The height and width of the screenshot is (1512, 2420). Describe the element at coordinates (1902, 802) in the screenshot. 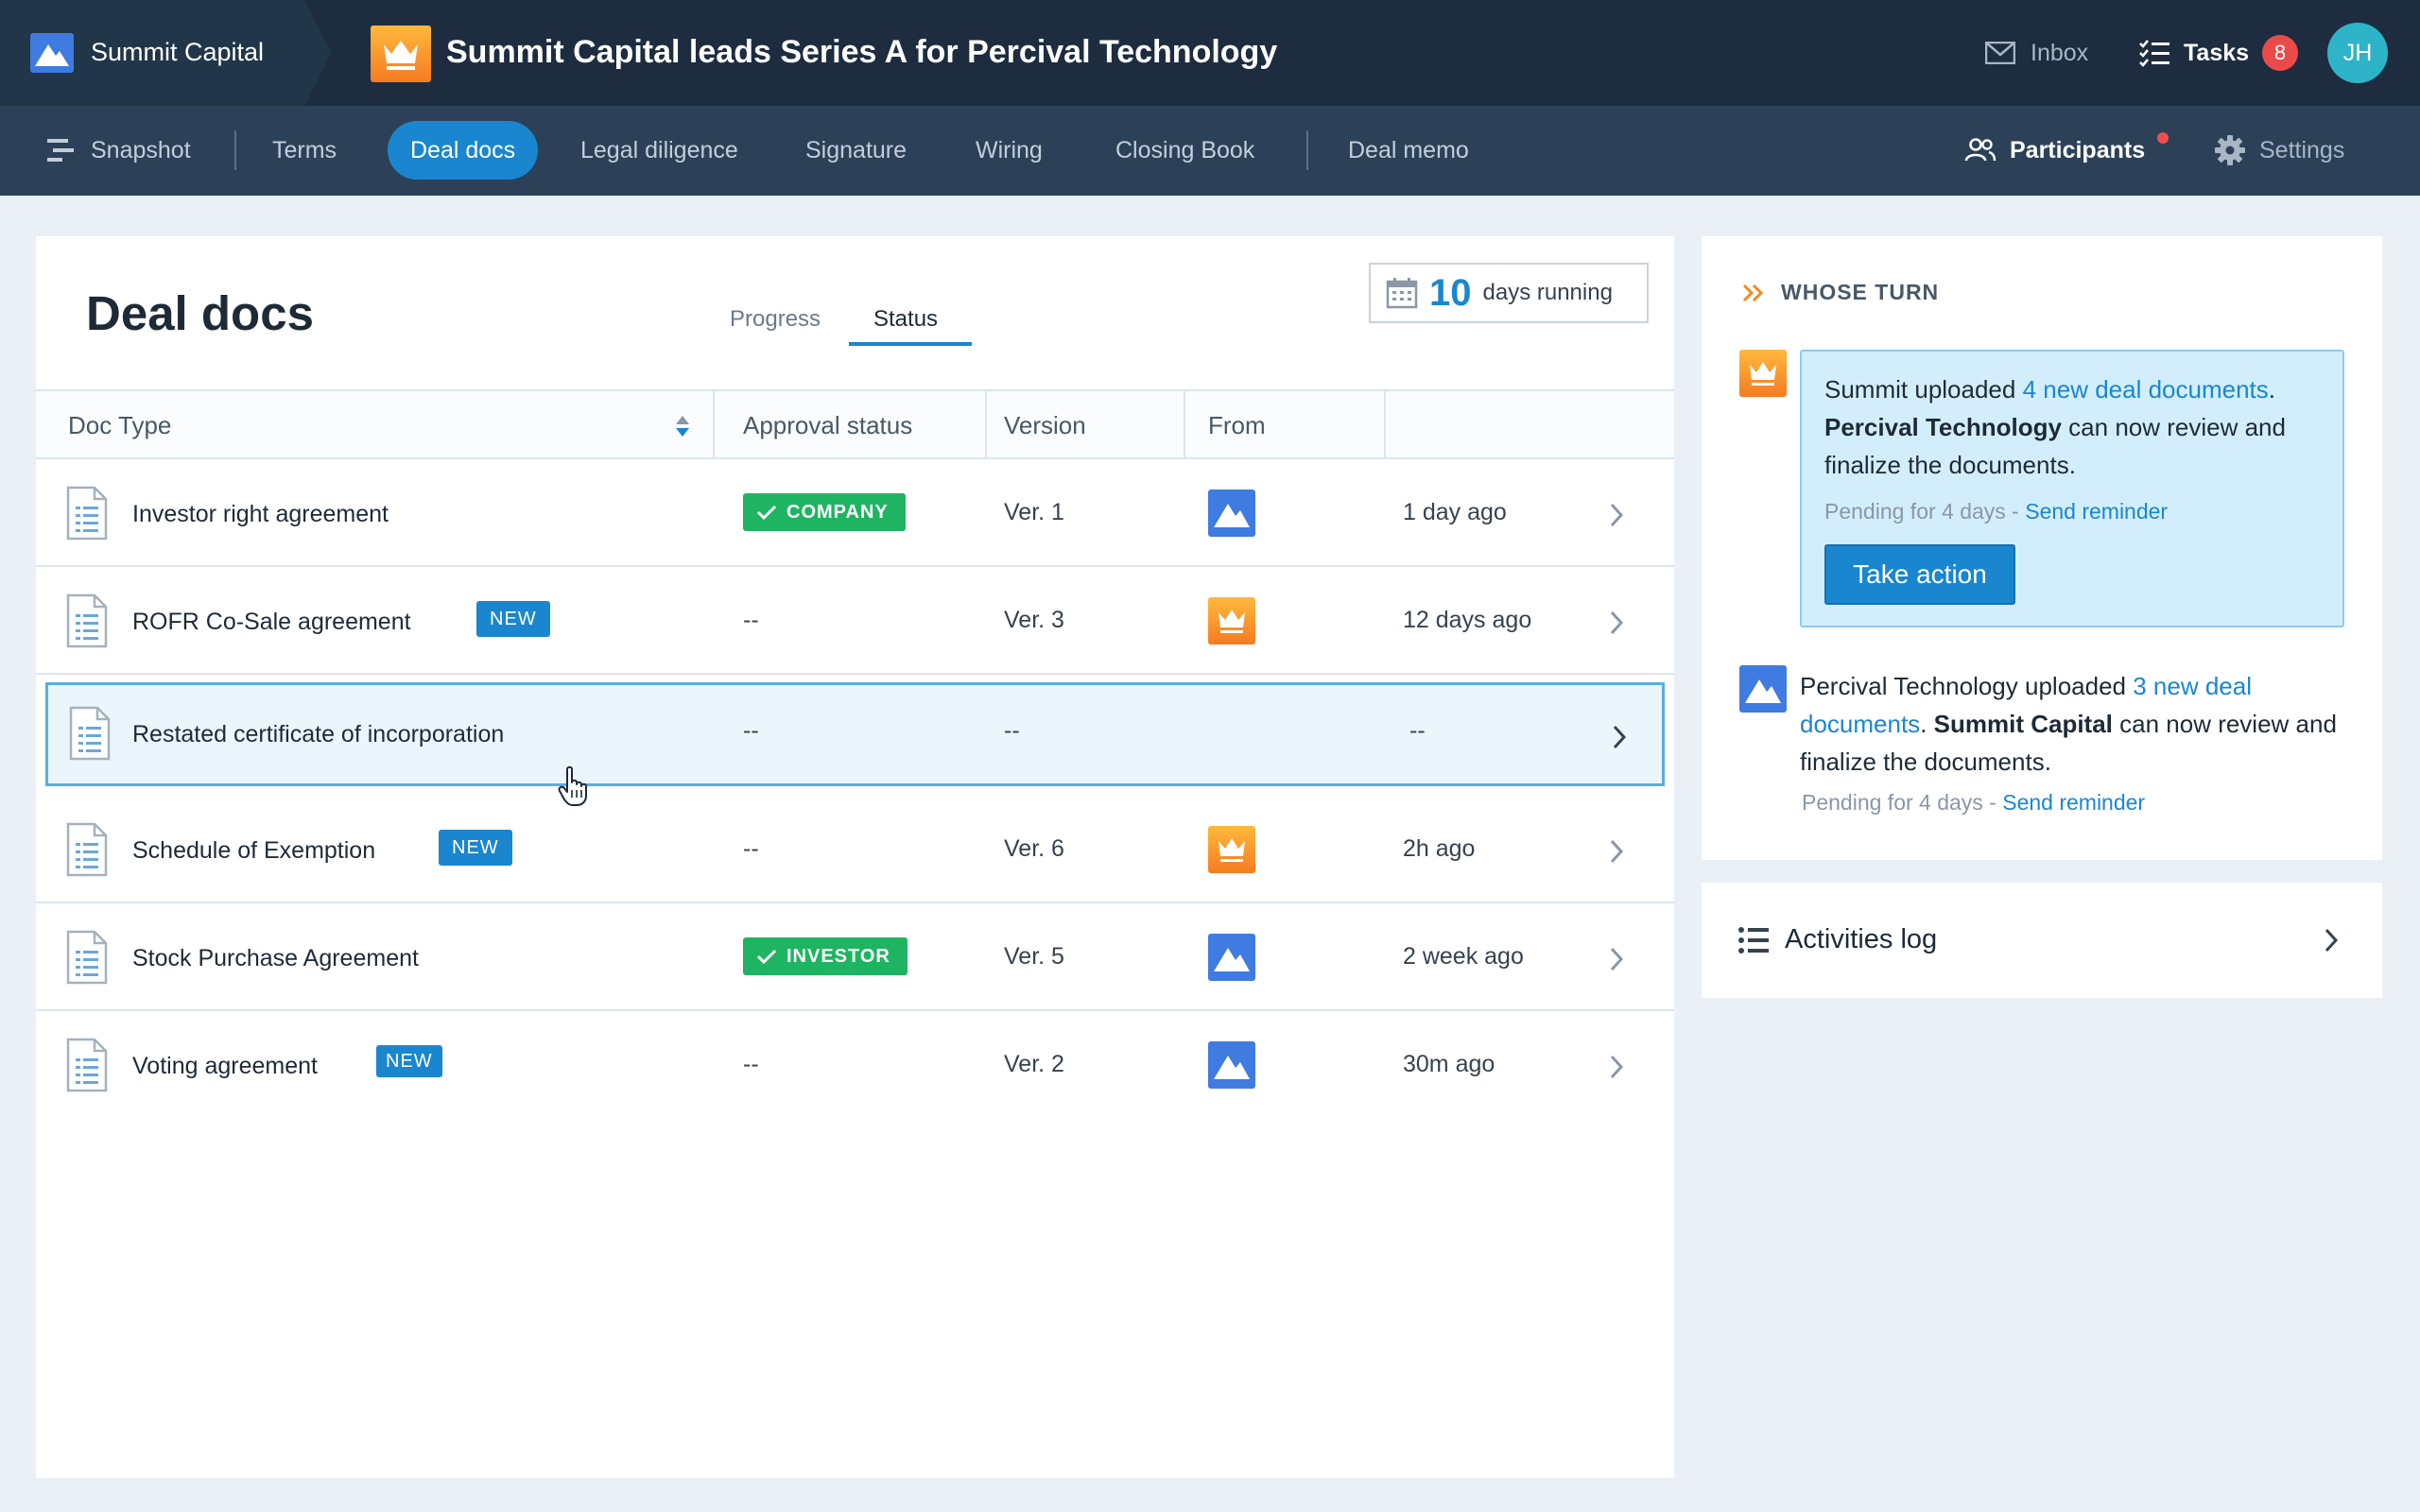

I see `pending-text: Pending for 4 days -` at that location.